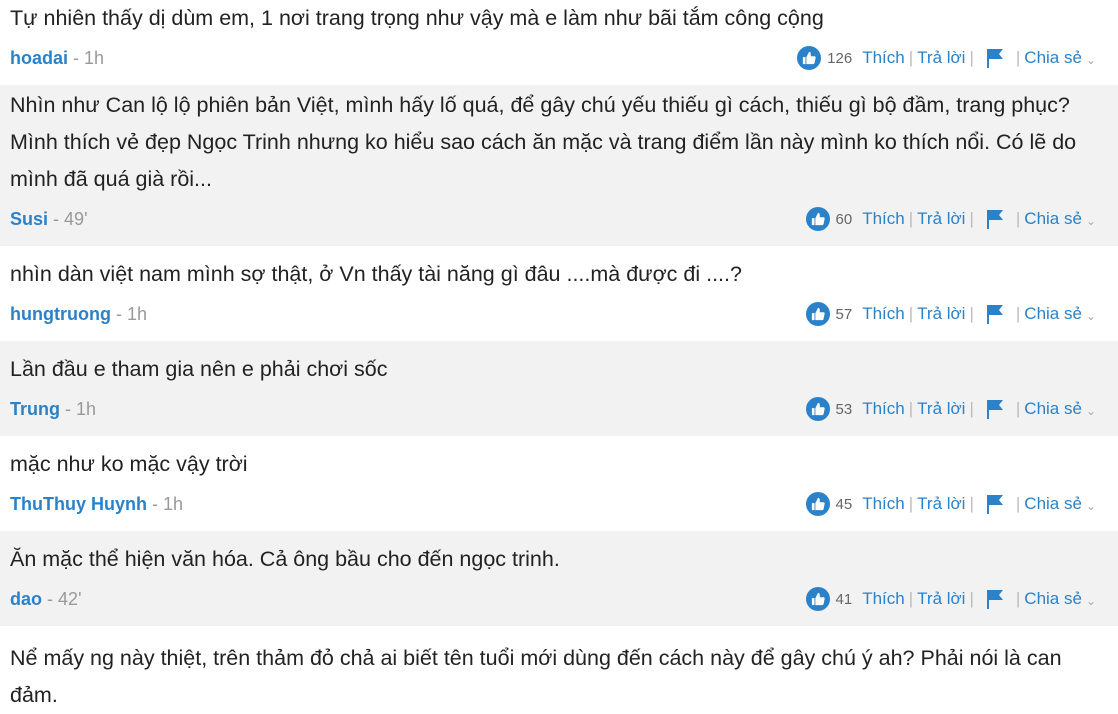  Describe the element at coordinates (840, 58) in the screenshot. I see `like-count: 126` at that location.